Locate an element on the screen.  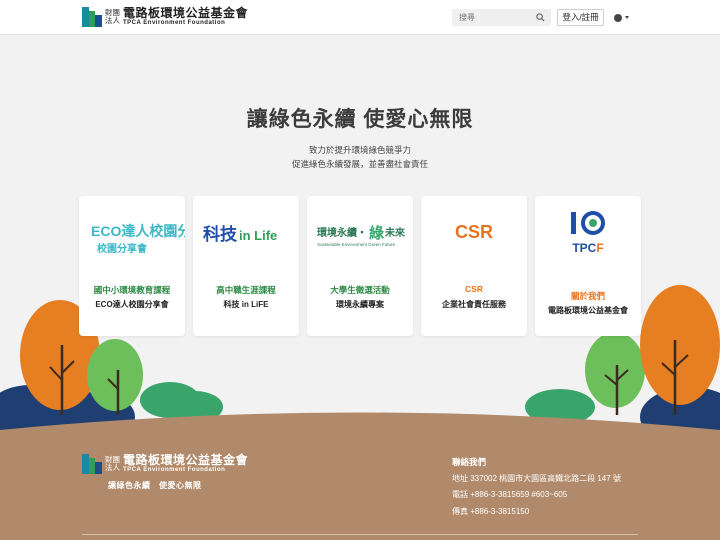
tech-in-life-logo-icon: 科技 in Life is located at coordinates (240, 234).